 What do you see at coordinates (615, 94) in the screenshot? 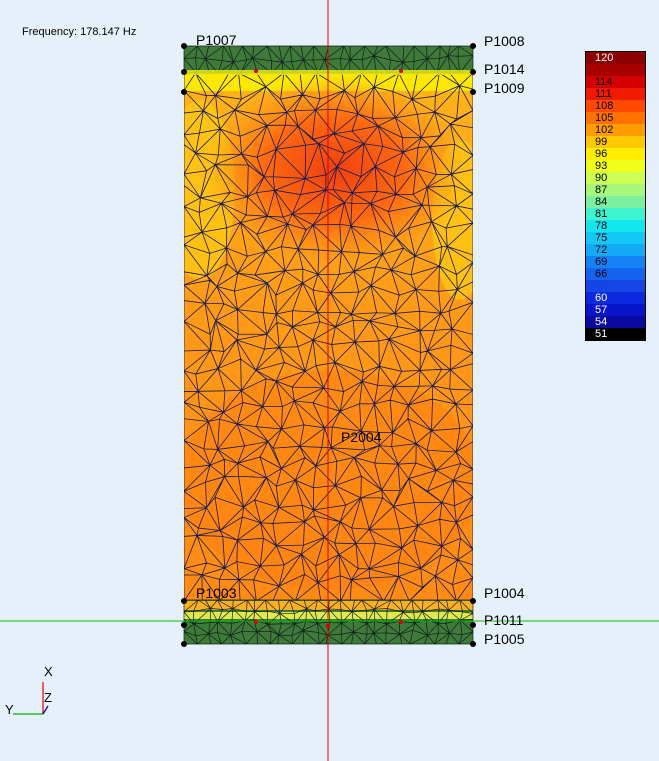
I see `legend-entry: 111` at bounding box center [615, 94].